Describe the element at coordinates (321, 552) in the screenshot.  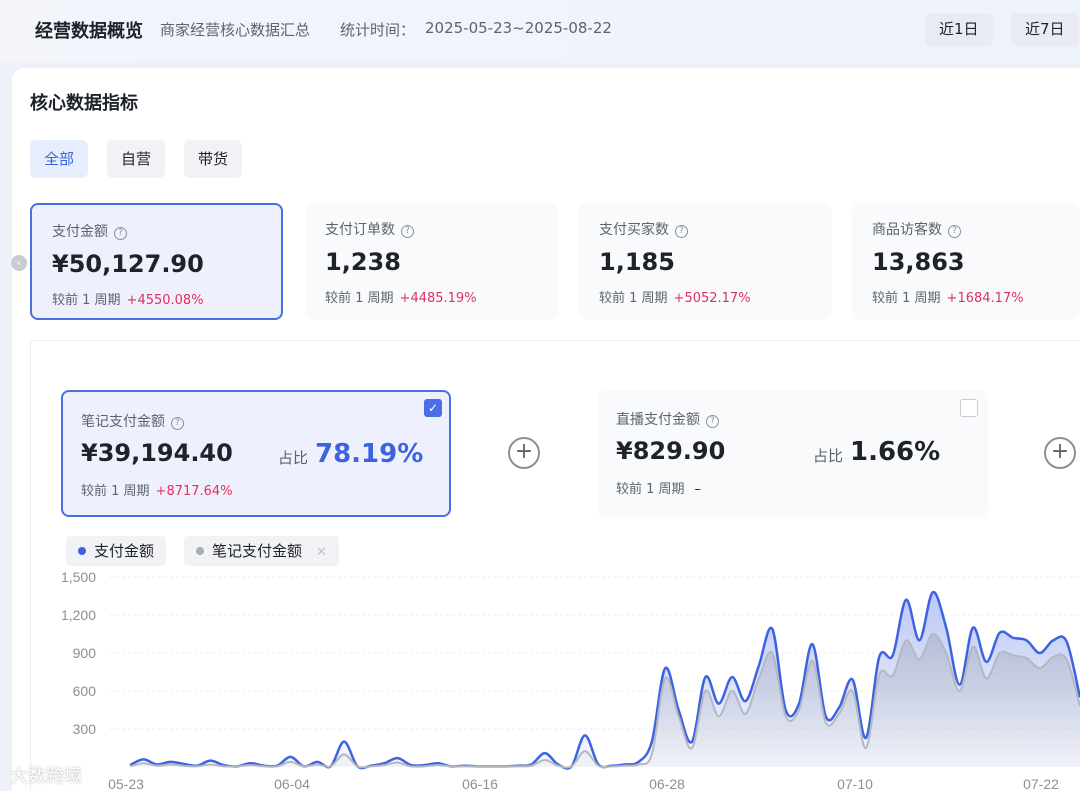
I see `close-icon: ✕` at that location.